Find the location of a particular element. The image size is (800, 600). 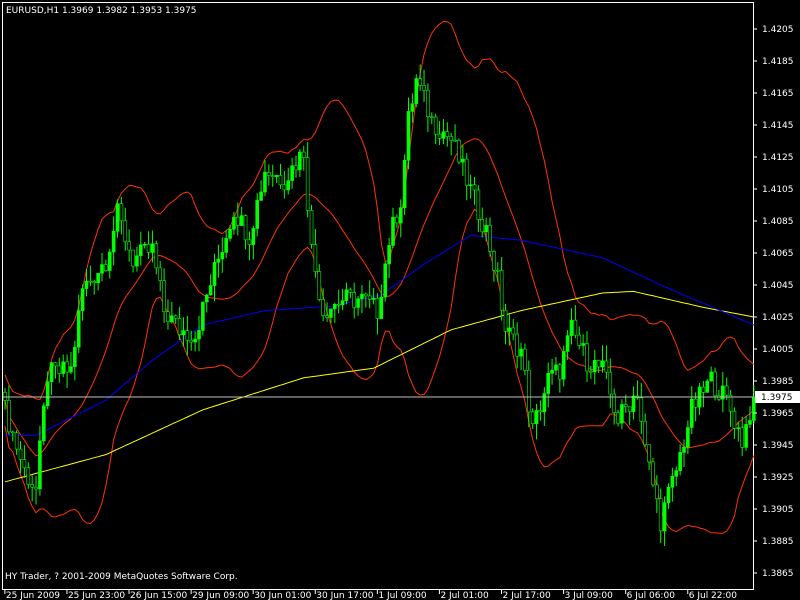

x-tick-label: 30 Jun 01:00 is located at coordinates (282, 595).